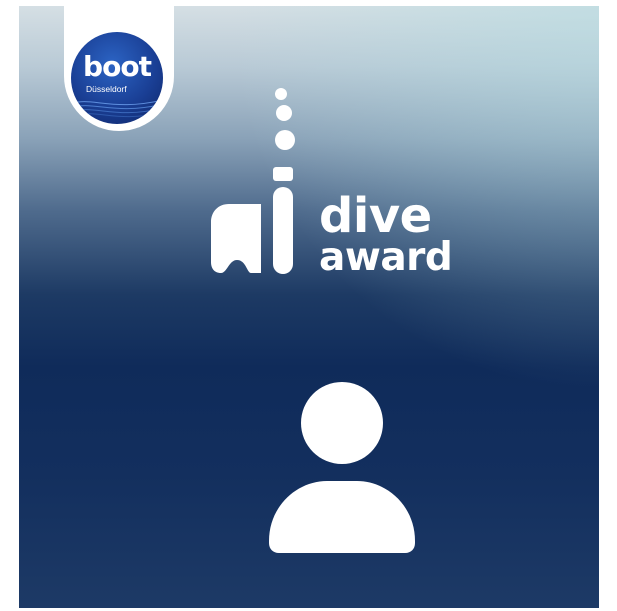  What do you see at coordinates (342, 468) in the screenshot?
I see `user-placeholder-icon` at bounding box center [342, 468].